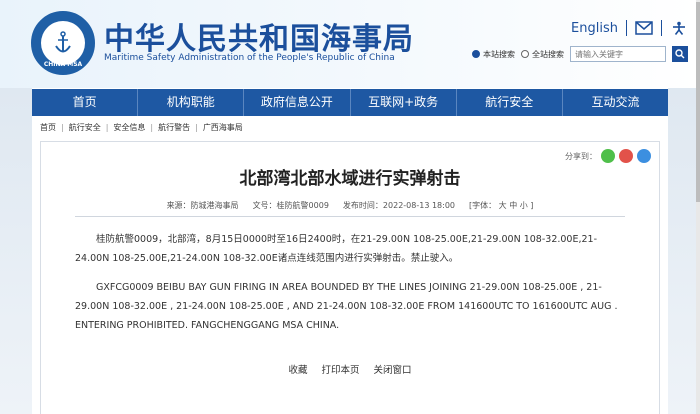 The height and width of the screenshot is (414, 700). I want to click on breadcrumb-item: 安全信息, so click(129, 127).